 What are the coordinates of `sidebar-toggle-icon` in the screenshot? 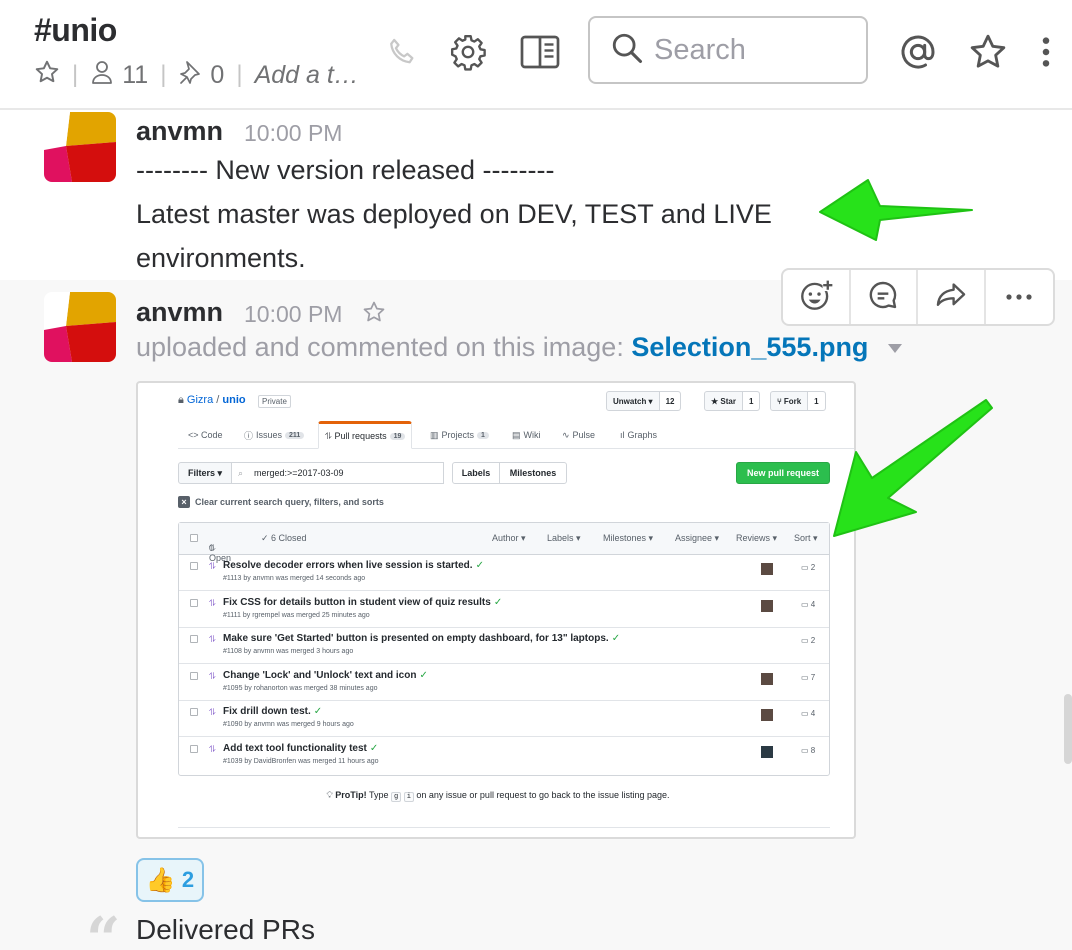 It's located at (540, 52).